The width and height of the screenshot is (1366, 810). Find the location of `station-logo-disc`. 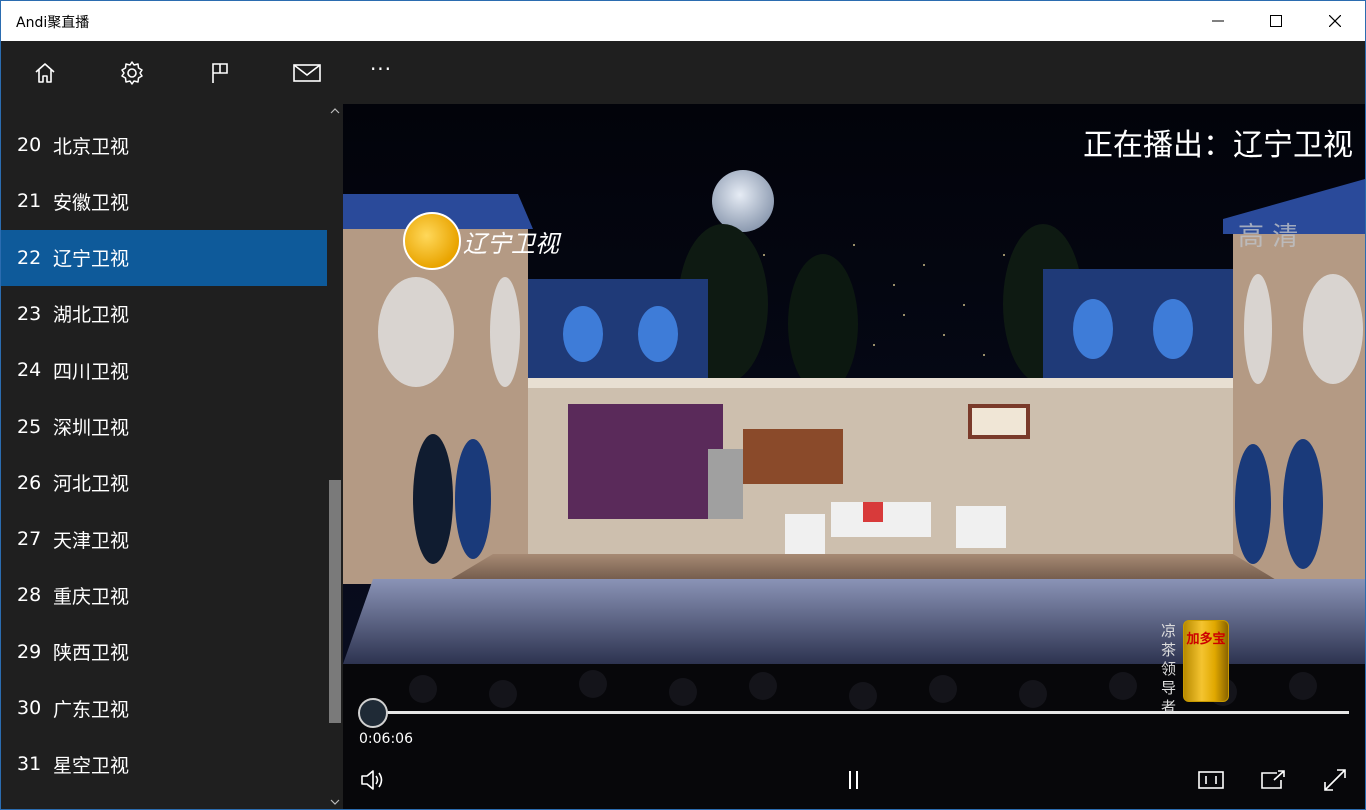

station-logo-disc is located at coordinates (432, 241).